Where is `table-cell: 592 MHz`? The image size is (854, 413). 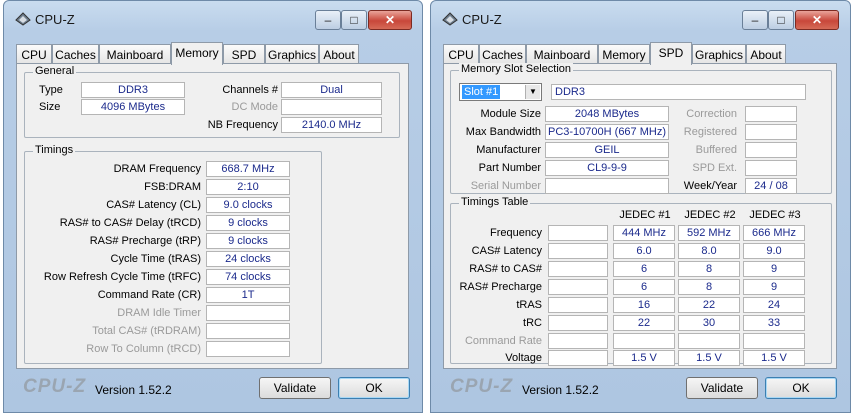 table-cell: 592 MHz is located at coordinates (709, 233).